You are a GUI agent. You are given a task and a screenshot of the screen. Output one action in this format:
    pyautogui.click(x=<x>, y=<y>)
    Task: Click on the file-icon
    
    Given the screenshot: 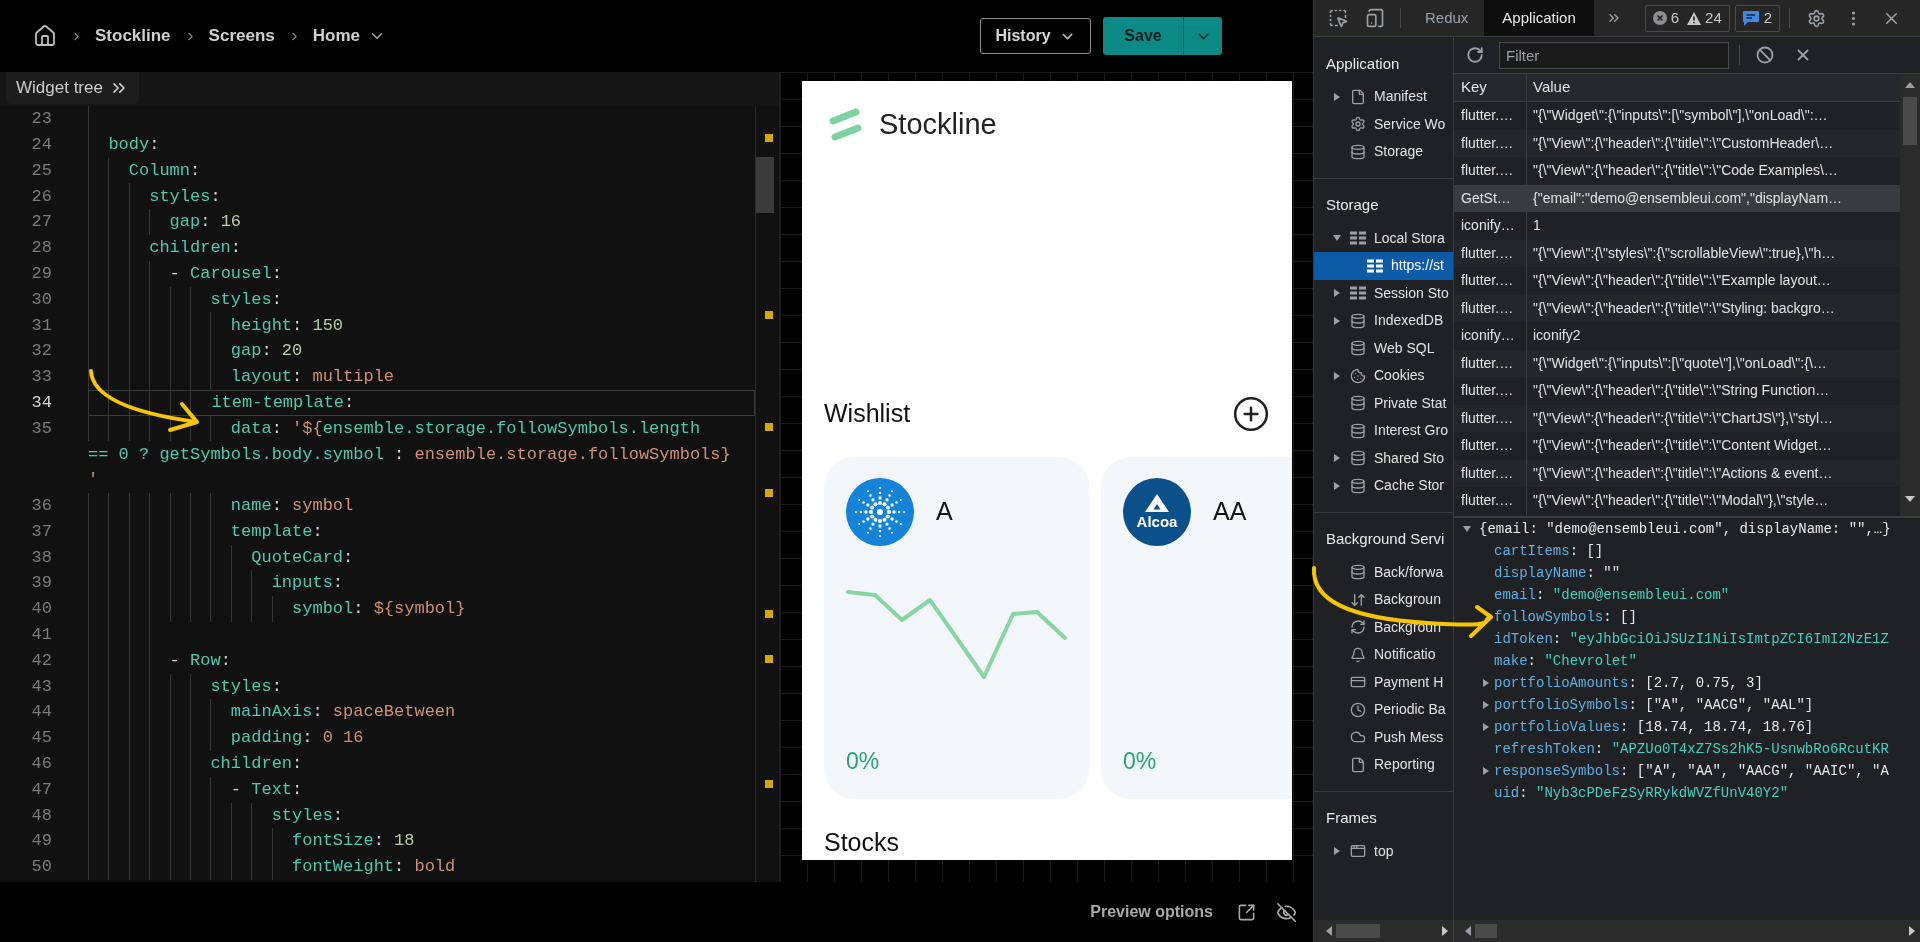 What is the action you would take?
    pyautogui.click(x=1358, y=764)
    